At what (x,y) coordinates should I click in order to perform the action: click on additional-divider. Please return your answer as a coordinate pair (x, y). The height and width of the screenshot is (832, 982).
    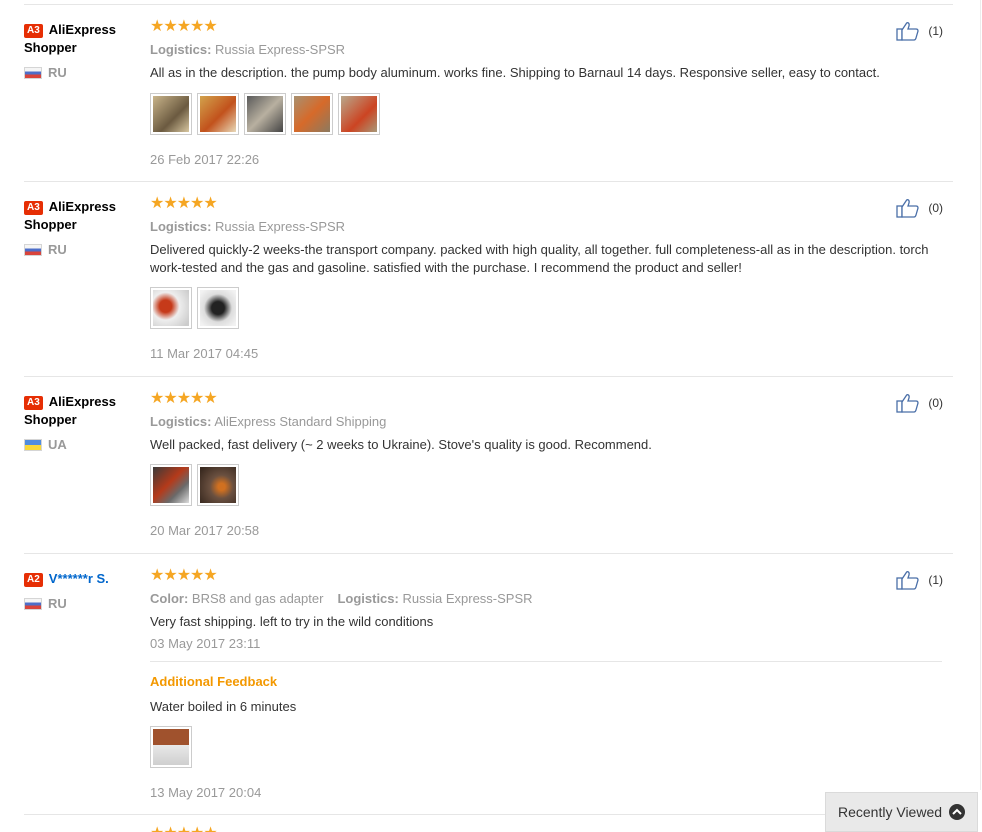
    Looking at the image, I should click on (546, 661).